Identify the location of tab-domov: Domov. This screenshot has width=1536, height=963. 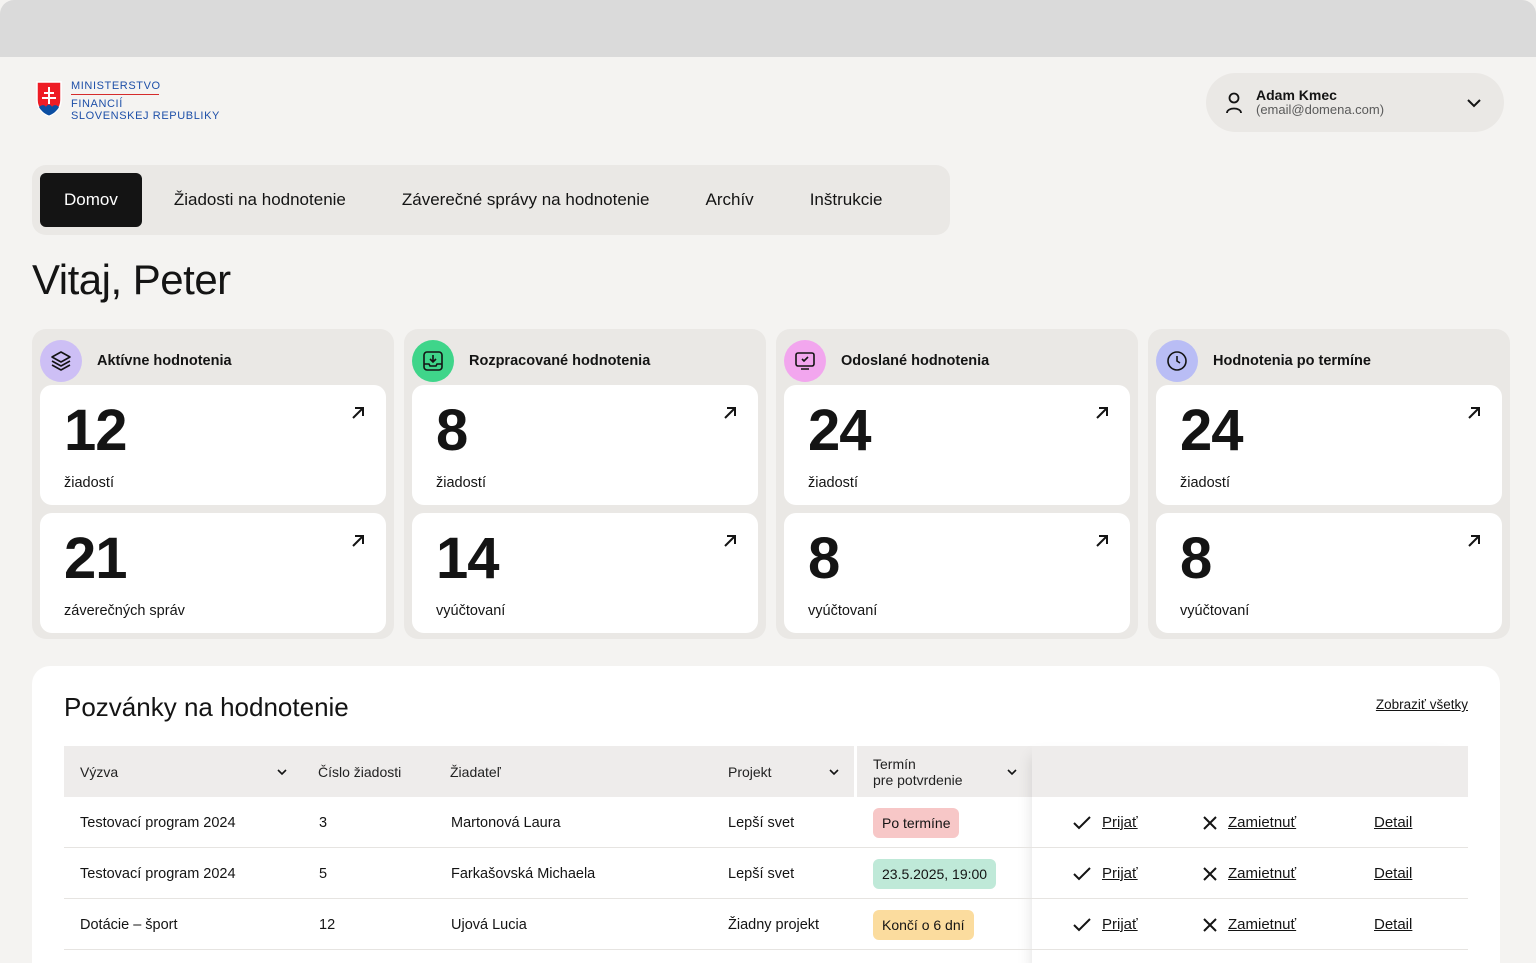
(91, 200).